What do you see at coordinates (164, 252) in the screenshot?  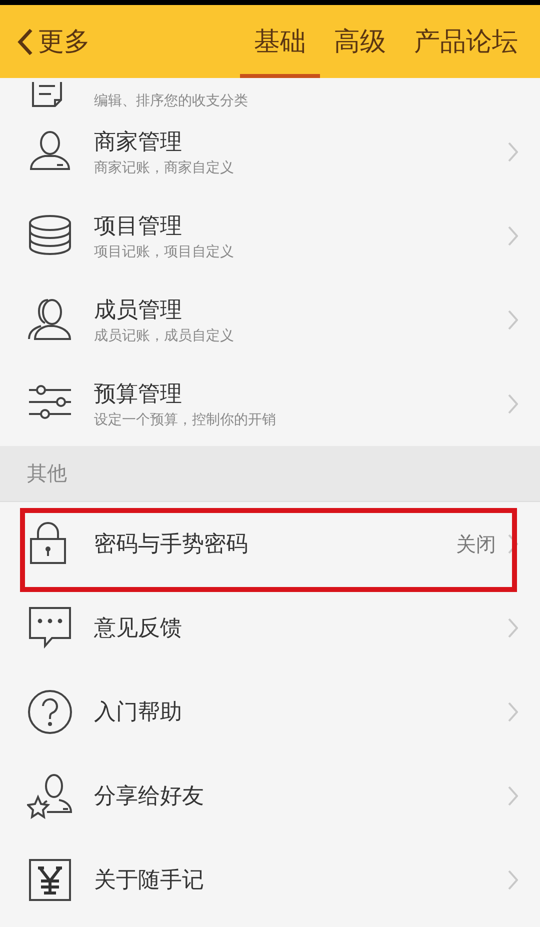 I see `item-subtitle: 项目记账，项目自定义` at bounding box center [164, 252].